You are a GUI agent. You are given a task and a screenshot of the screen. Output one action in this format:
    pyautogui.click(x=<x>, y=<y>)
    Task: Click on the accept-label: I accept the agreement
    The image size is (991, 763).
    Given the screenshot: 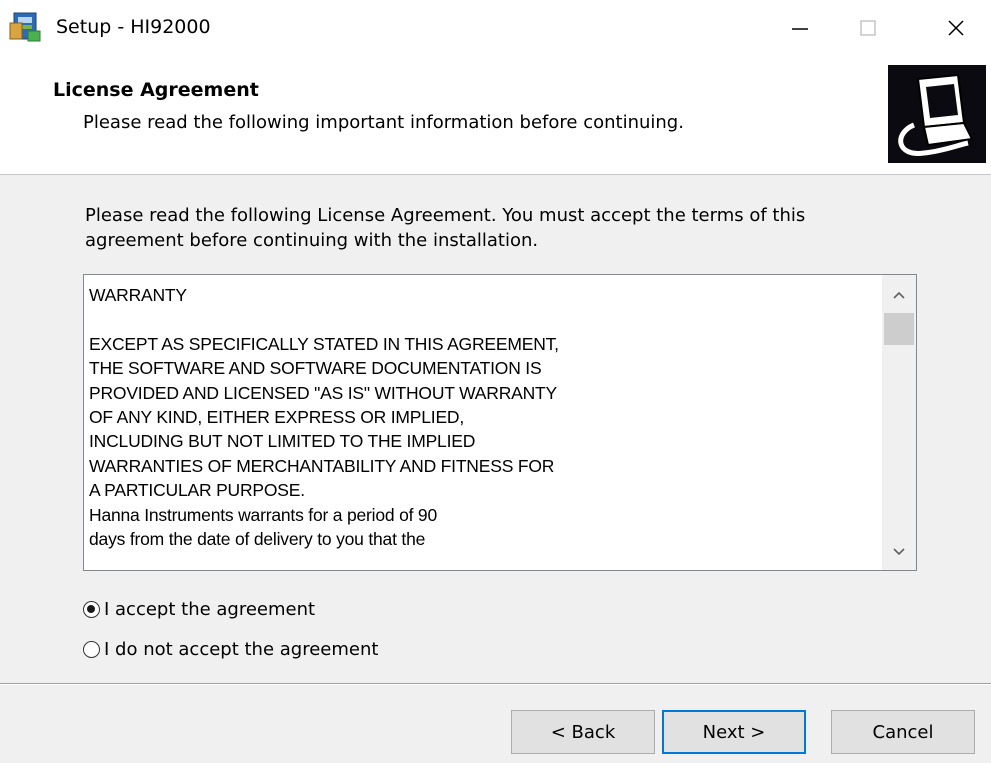 What is the action you would take?
    pyautogui.click(x=210, y=609)
    